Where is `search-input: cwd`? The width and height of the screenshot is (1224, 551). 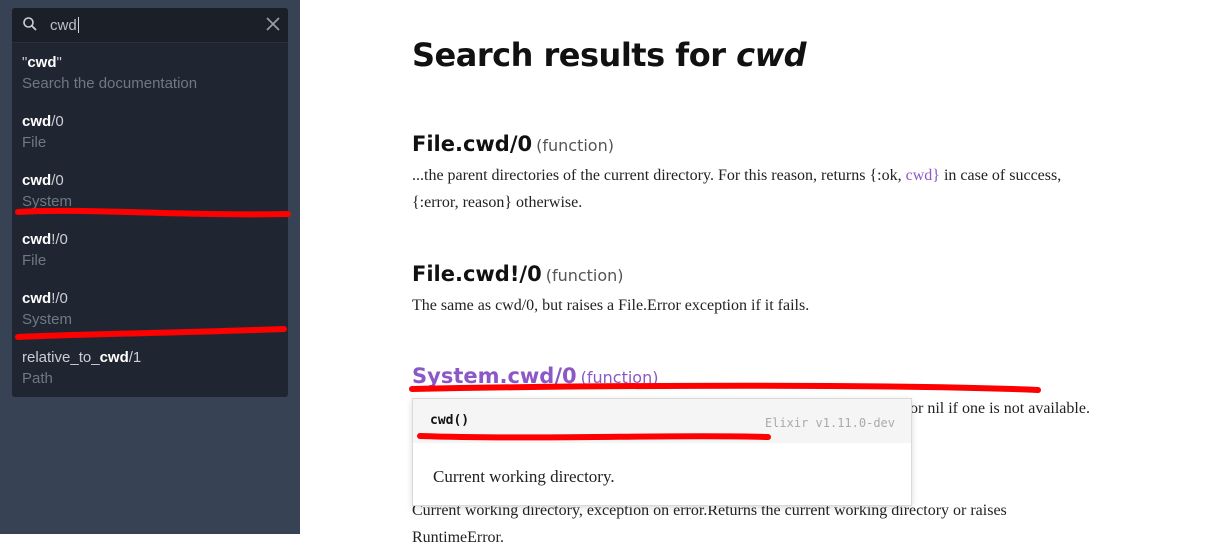
search-input: cwd is located at coordinates (64, 25).